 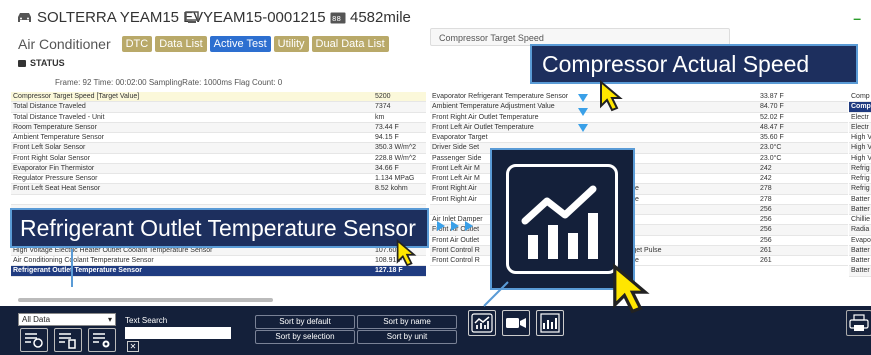 What do you see at coordinates (178, 333) in the screenshot?
I see `text-search-input` at bounding box center [178, 333].